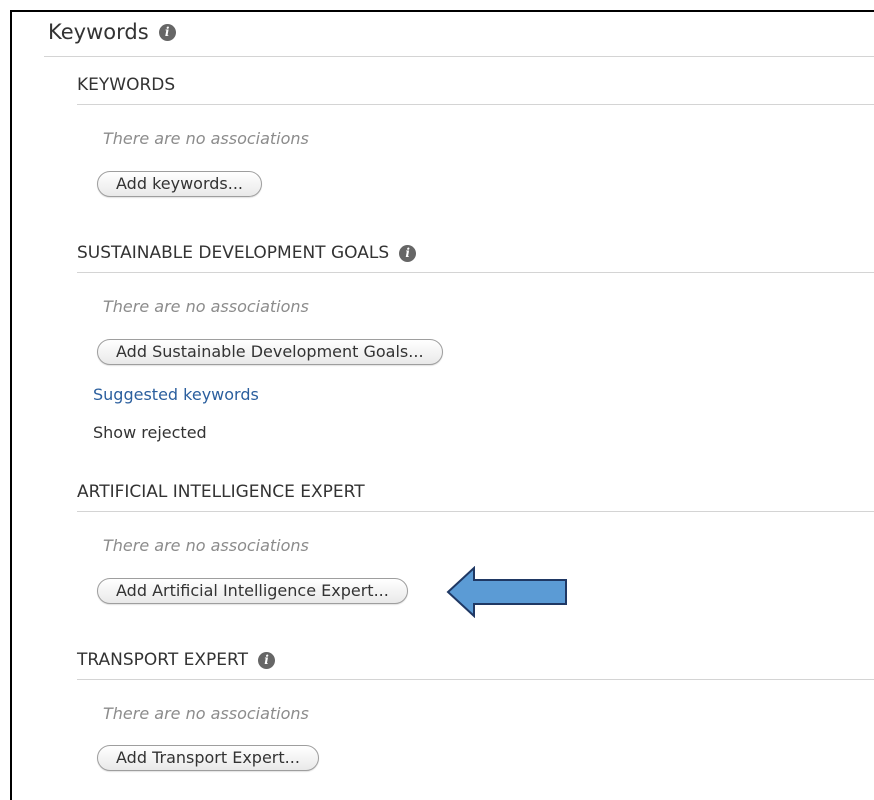 This screenshot has width=874, height=800. What do you see at coordinates (162, 660) in the screenshot?
I see `section-title-transport-expert-label: TRANSPORT EXPERT` at bounding box center [162, 660].